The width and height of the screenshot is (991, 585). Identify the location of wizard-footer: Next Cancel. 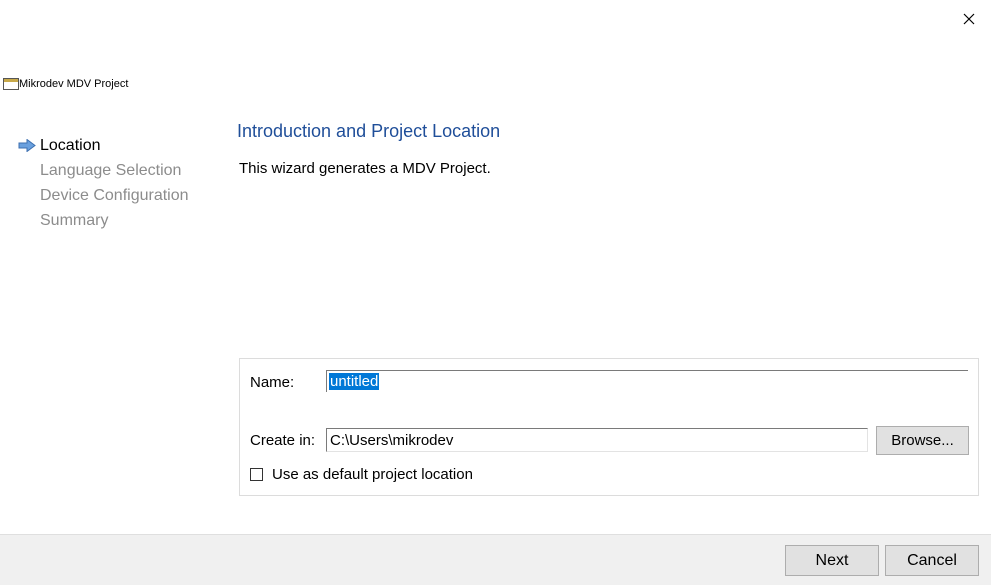
(495, 559).